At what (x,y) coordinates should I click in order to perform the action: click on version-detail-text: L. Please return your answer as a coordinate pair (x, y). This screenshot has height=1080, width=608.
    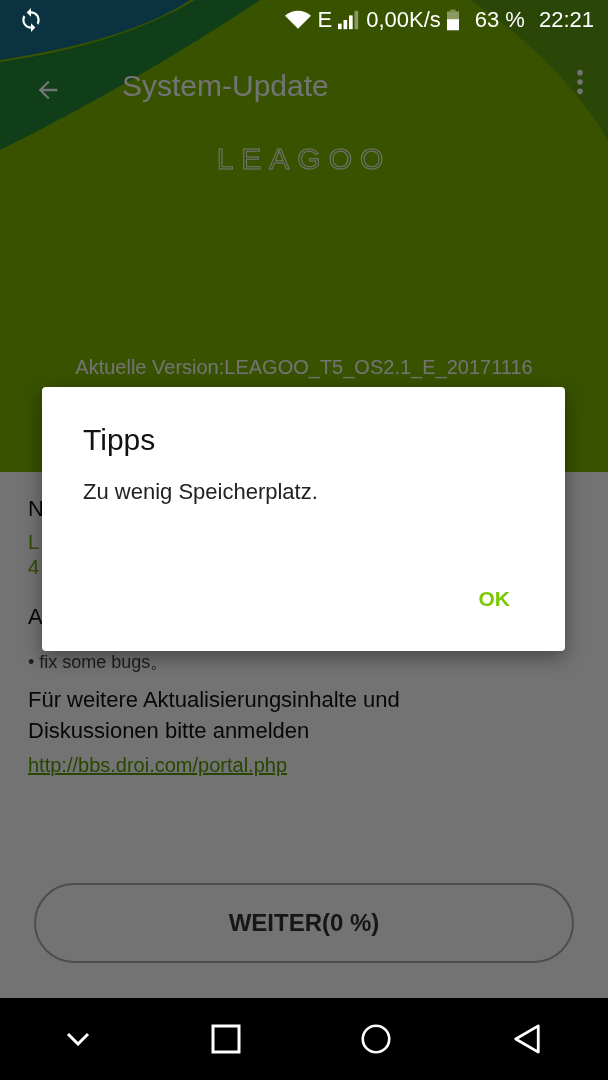
    Looking at the image, I should click on (34, 542).